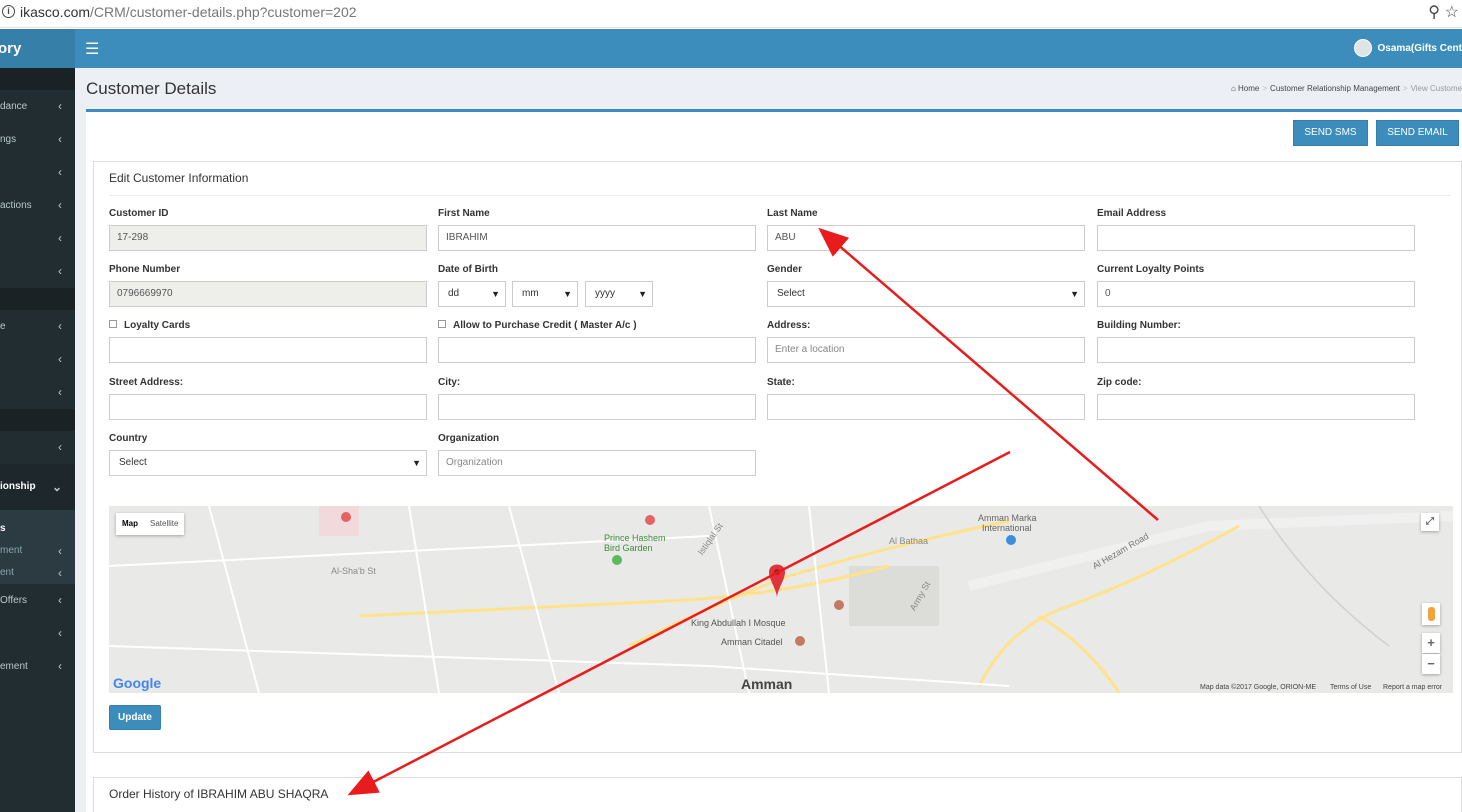  Describe the element at coordinates (597, 463) in the screenshot. I see `organization-field: Organization` at that location.